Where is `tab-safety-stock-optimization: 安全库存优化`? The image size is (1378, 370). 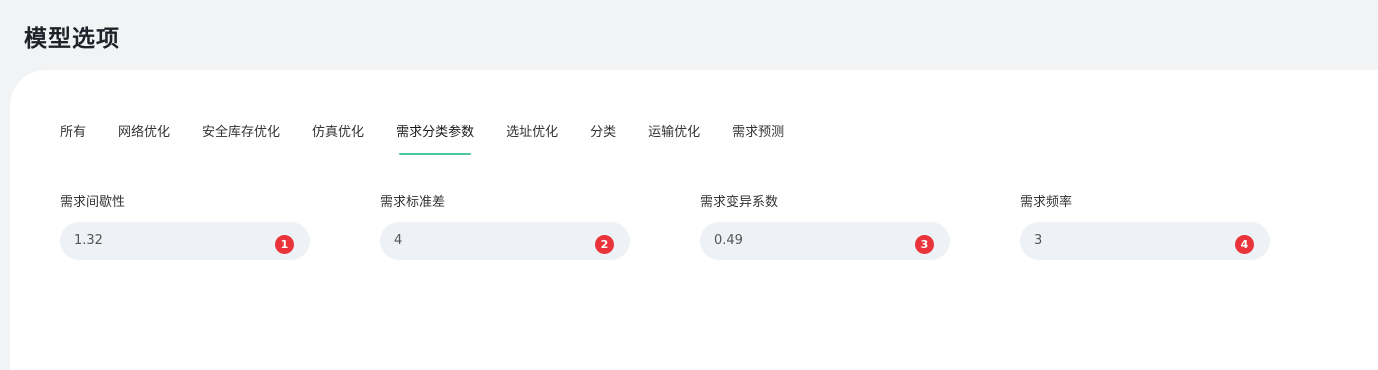
tab-safety-stock-optimization: 安全库存优化 is located at coordinates (241, 141).